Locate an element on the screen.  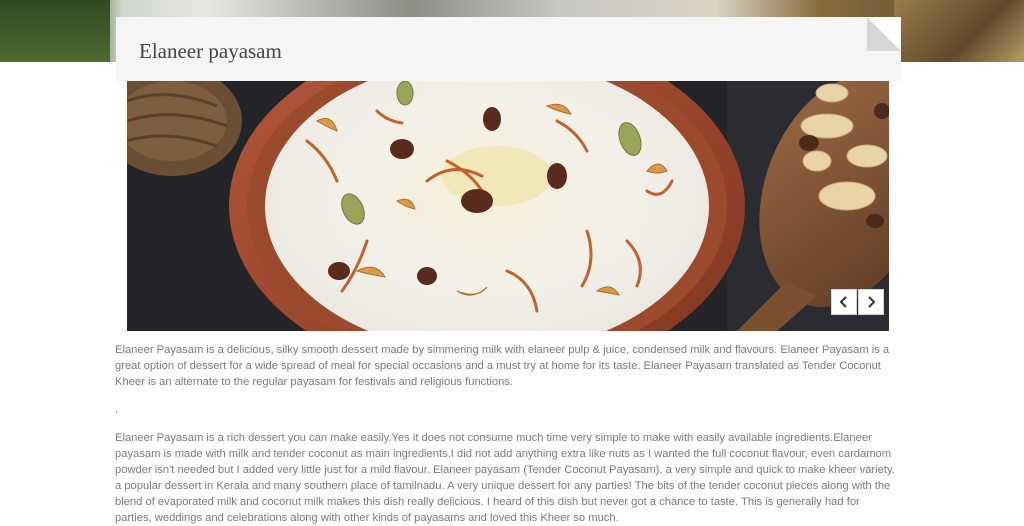
chevron-left-icon is located at coordinates (843, 302).